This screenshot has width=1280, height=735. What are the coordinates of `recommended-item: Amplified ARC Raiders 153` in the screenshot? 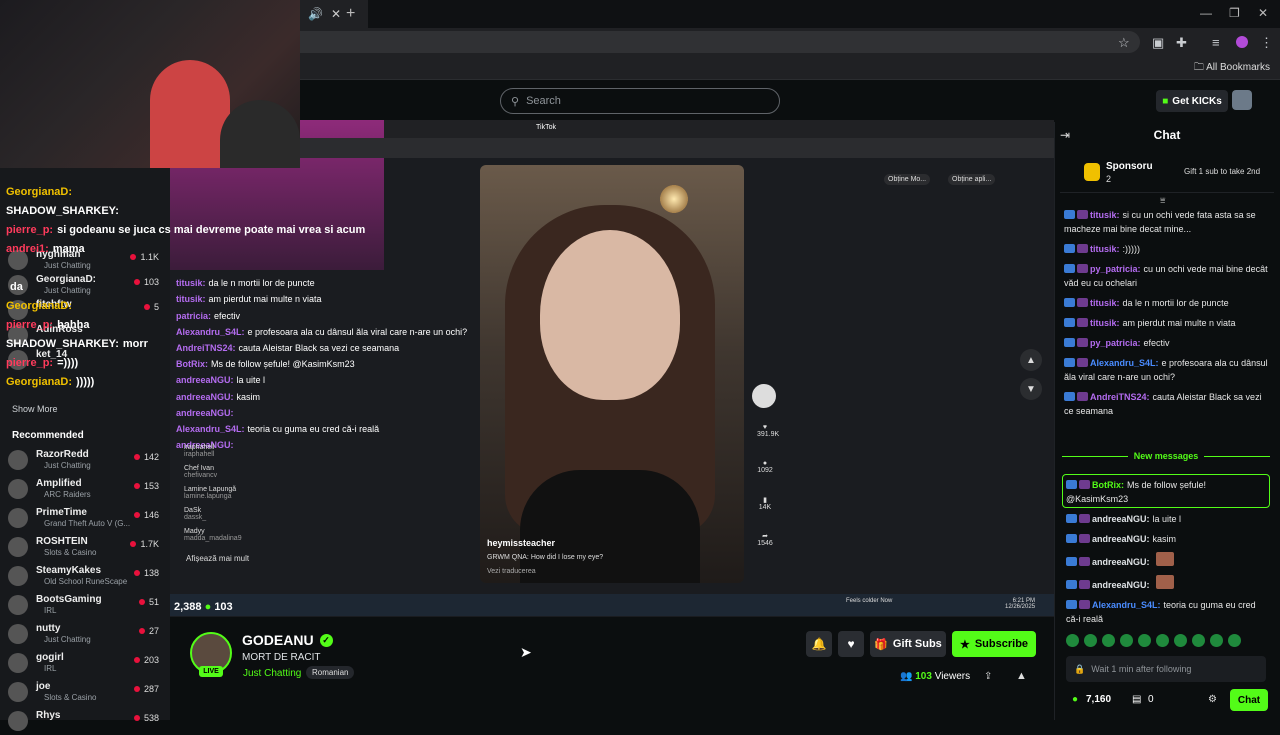 It's located at (85, 490).